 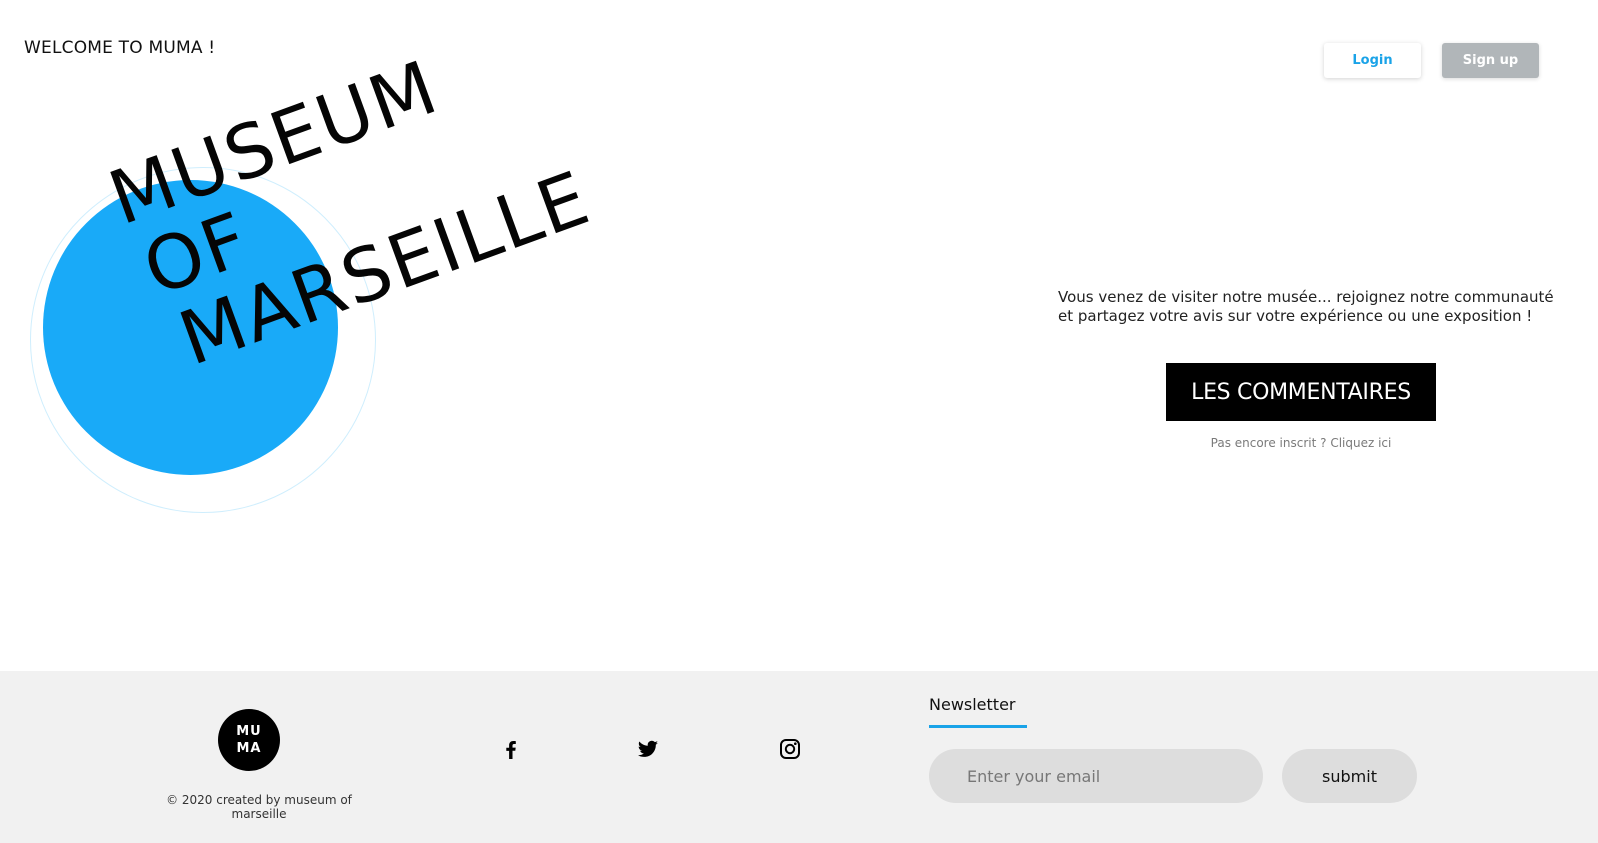 I want to click on copyright-text: © 2020 created by museum of marseille, so click(x=259, y=807).